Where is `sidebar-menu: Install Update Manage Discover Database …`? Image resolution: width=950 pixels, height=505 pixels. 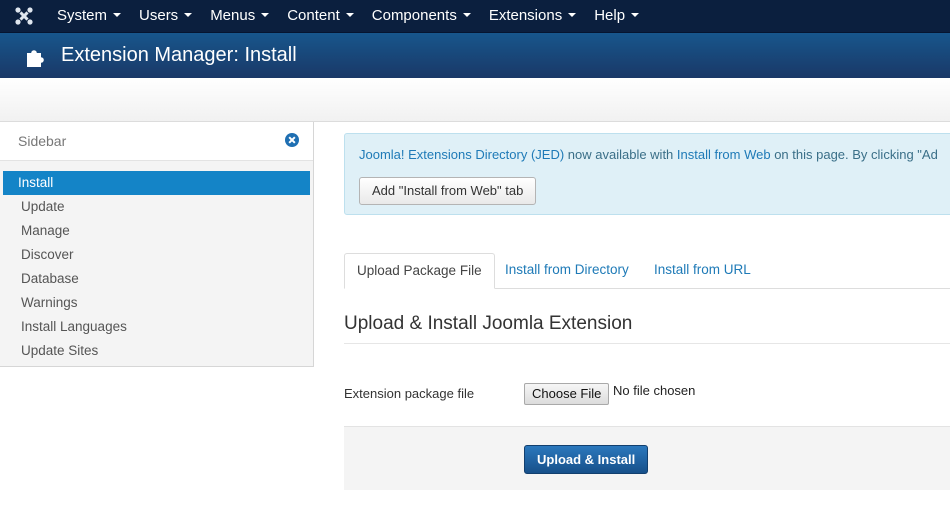
sidebar-menu: Install Update Manage Discover Database … is located at coordinates (156, 262).